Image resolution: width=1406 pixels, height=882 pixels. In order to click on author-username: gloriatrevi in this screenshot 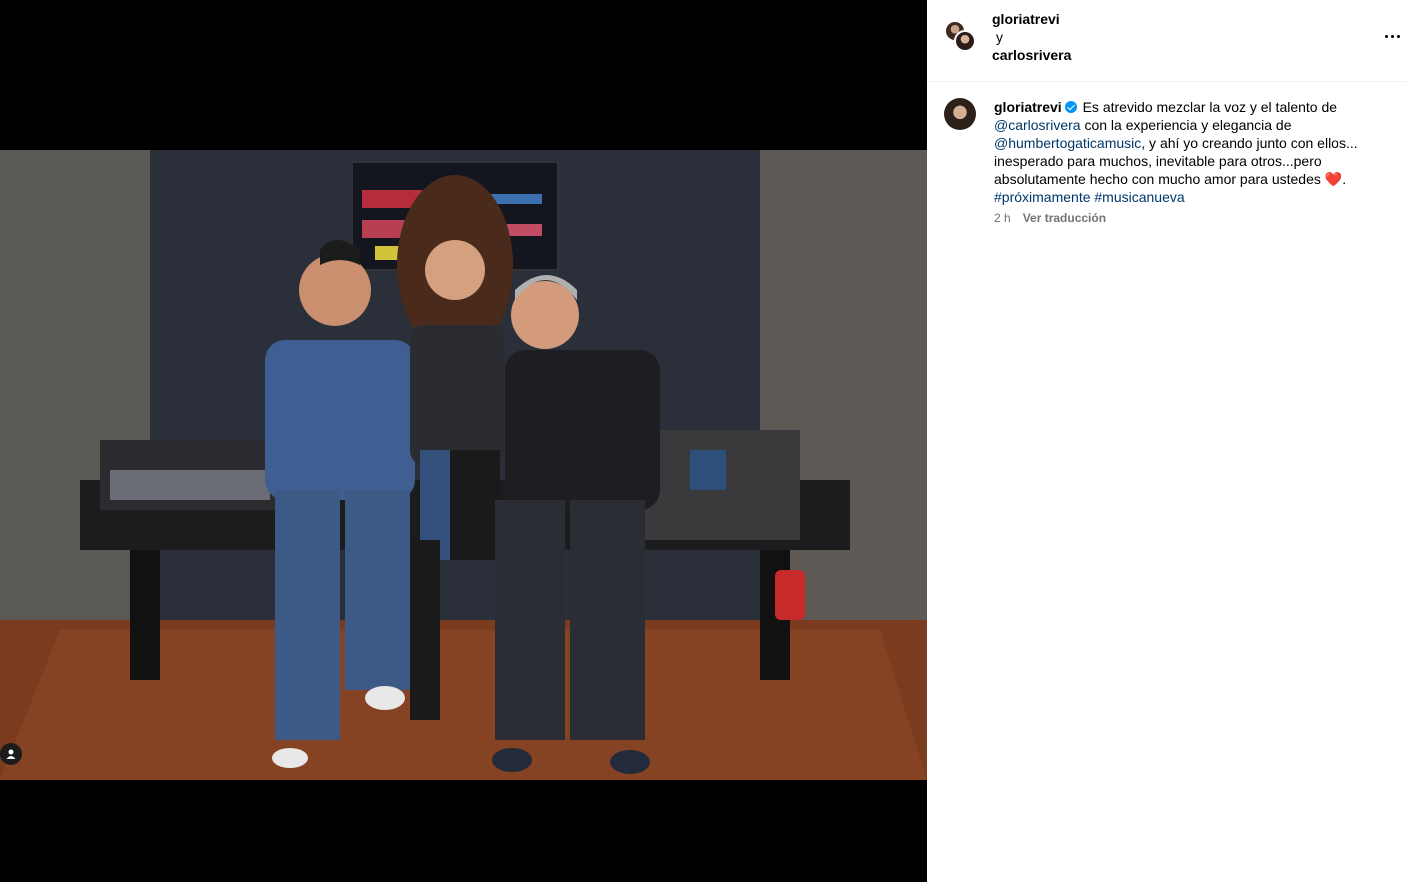, I will do `click(1031, 19)`.